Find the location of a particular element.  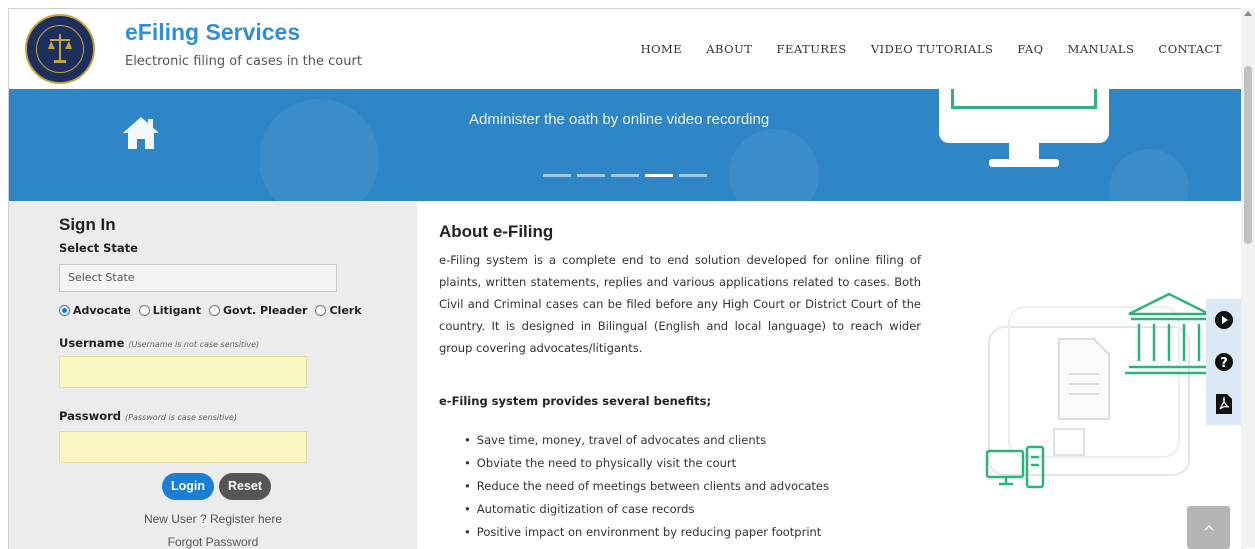

password-hint: (Password is case sensitive) is located at coordinates (181, 417).